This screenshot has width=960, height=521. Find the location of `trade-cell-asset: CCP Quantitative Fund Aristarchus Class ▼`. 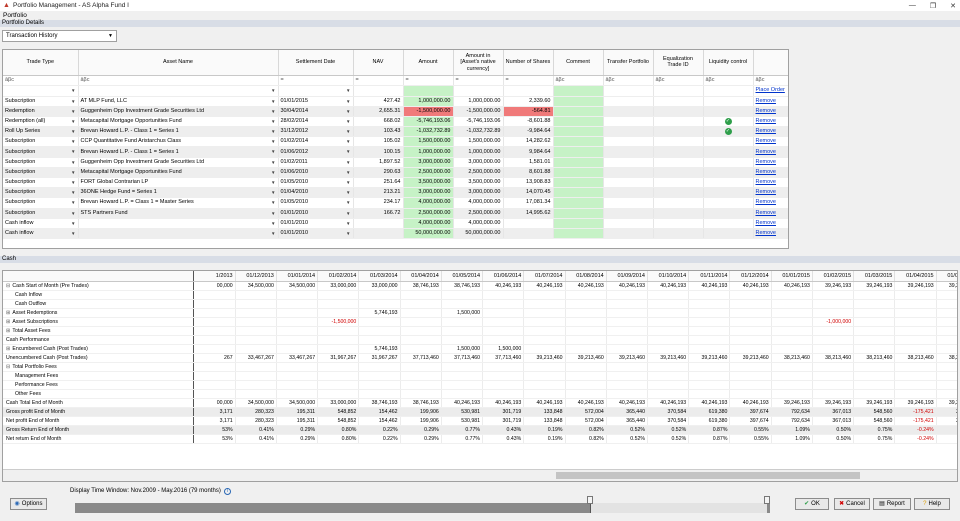

trade-cell-asset: CCP Quantitative Fund Aristarchus Class ▼ is located at coordinates (178, 142).